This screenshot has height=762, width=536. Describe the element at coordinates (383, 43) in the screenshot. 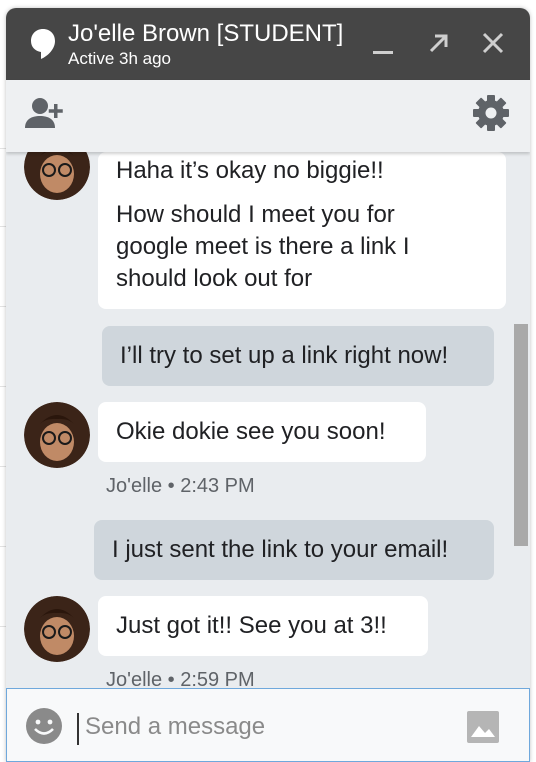

I see `minimize-icon` at that location.